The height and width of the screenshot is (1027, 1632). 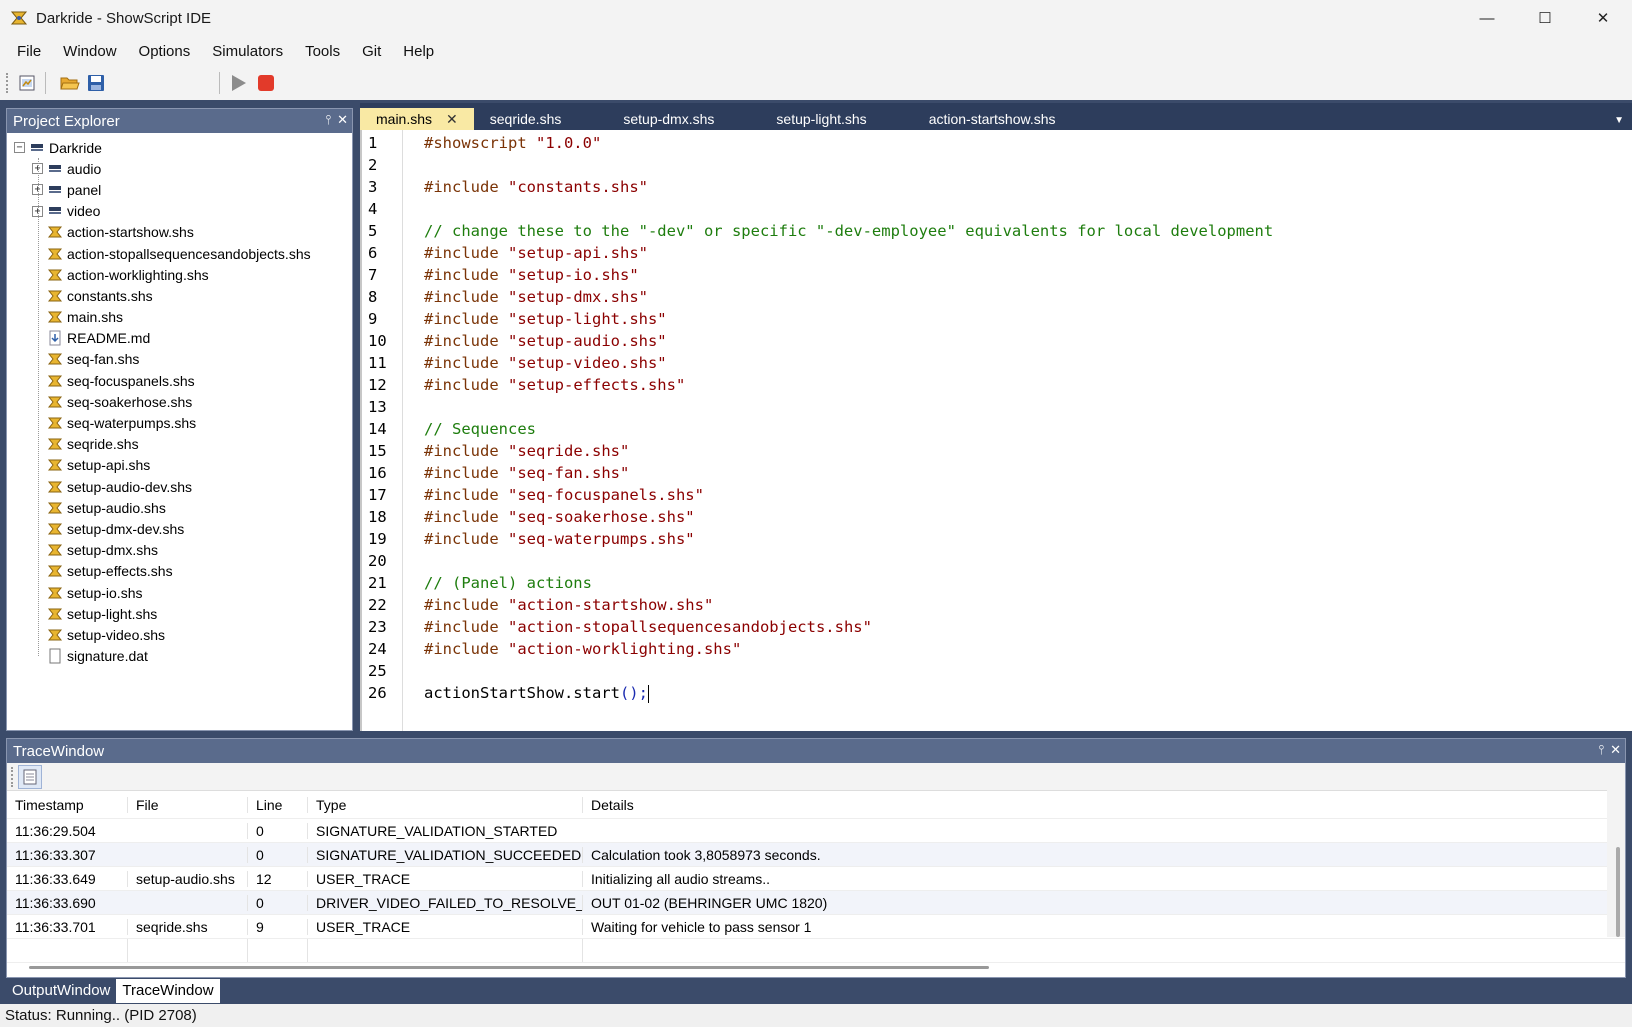 What do you see at coordinates (179, 274) in the screenshot?
I see `tree-file: action-worklighting.shs` at bounding box center [179, 274].